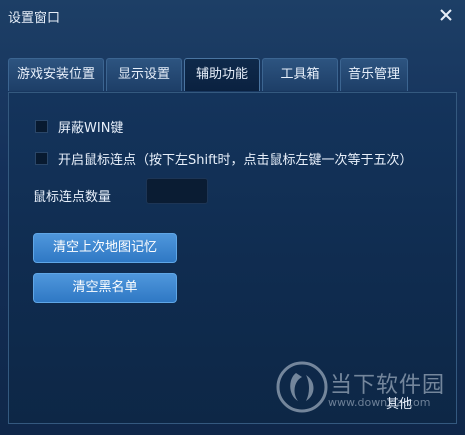 The image size is (465, 435). What do you see at coordinates (177, 191) in the screenshot?
I see `burst-count-input` at bounding box center [177, 191].